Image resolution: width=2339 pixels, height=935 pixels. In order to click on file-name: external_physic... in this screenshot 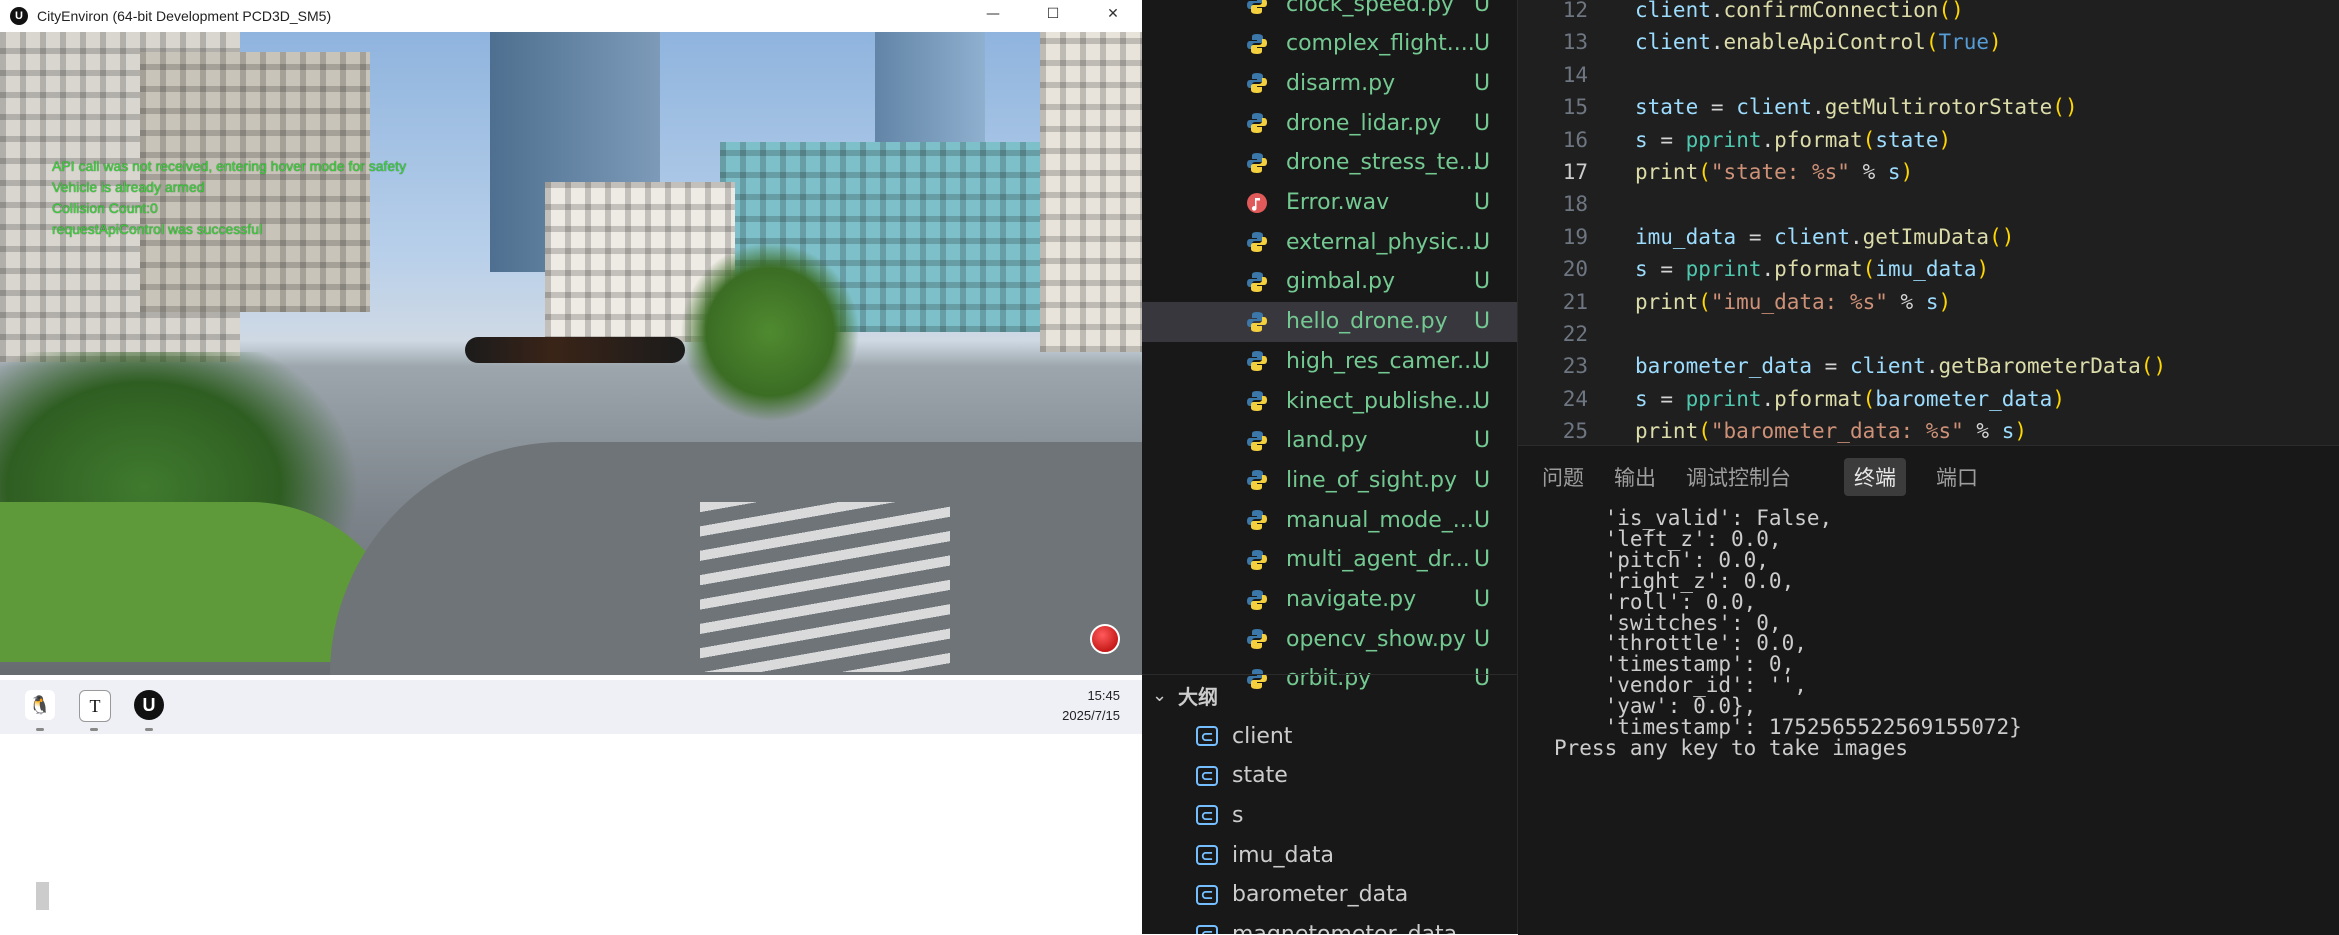, I will do `click(1383, 242)`.